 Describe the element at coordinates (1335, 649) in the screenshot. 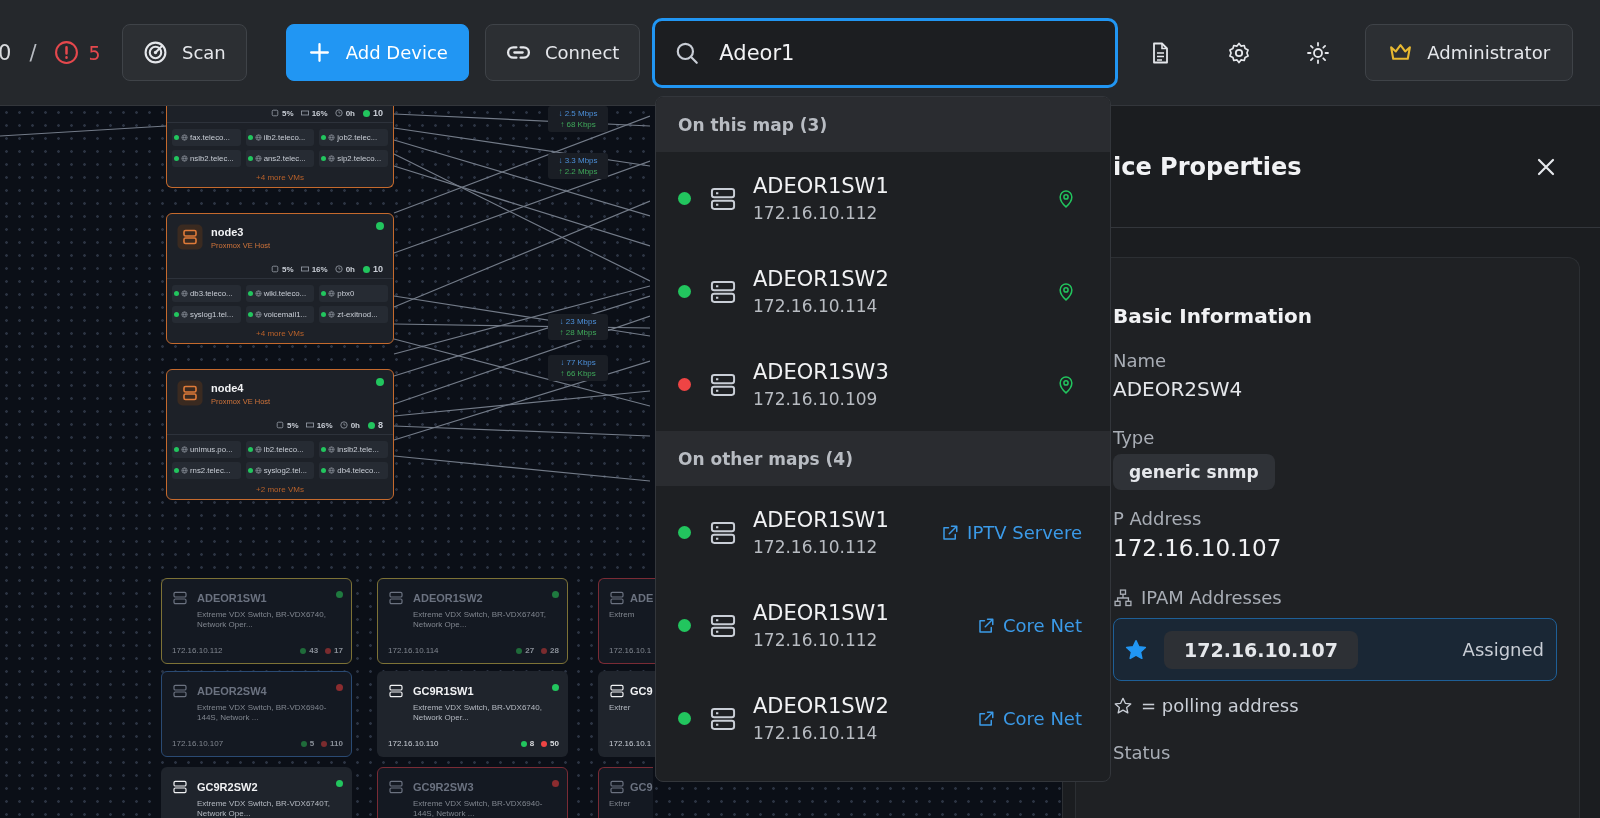

I see `ipam-address-row: 172.16.10.107 Assigned` at that location.